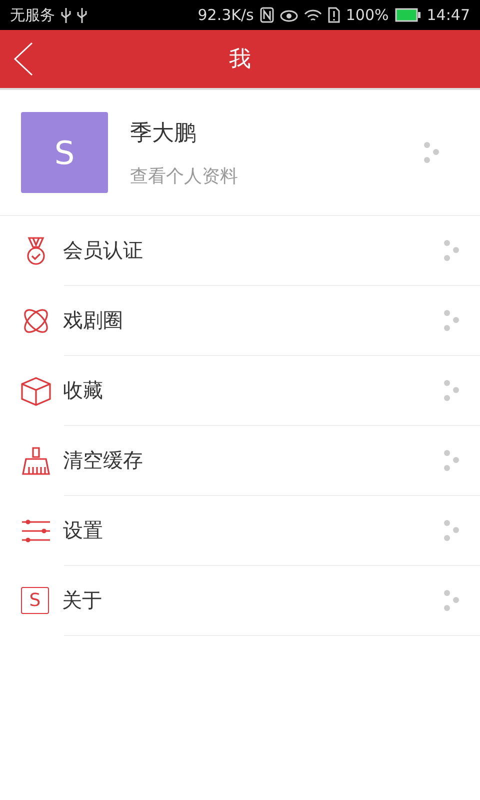  I want to click on nfc-icon, so click(267, 15).